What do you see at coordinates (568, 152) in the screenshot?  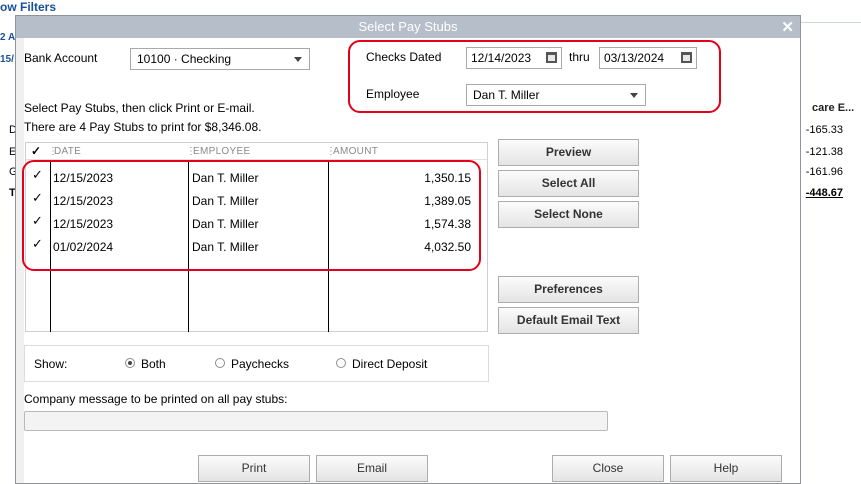 I see `preview-button: Preview` at bounding box center [568, 152].